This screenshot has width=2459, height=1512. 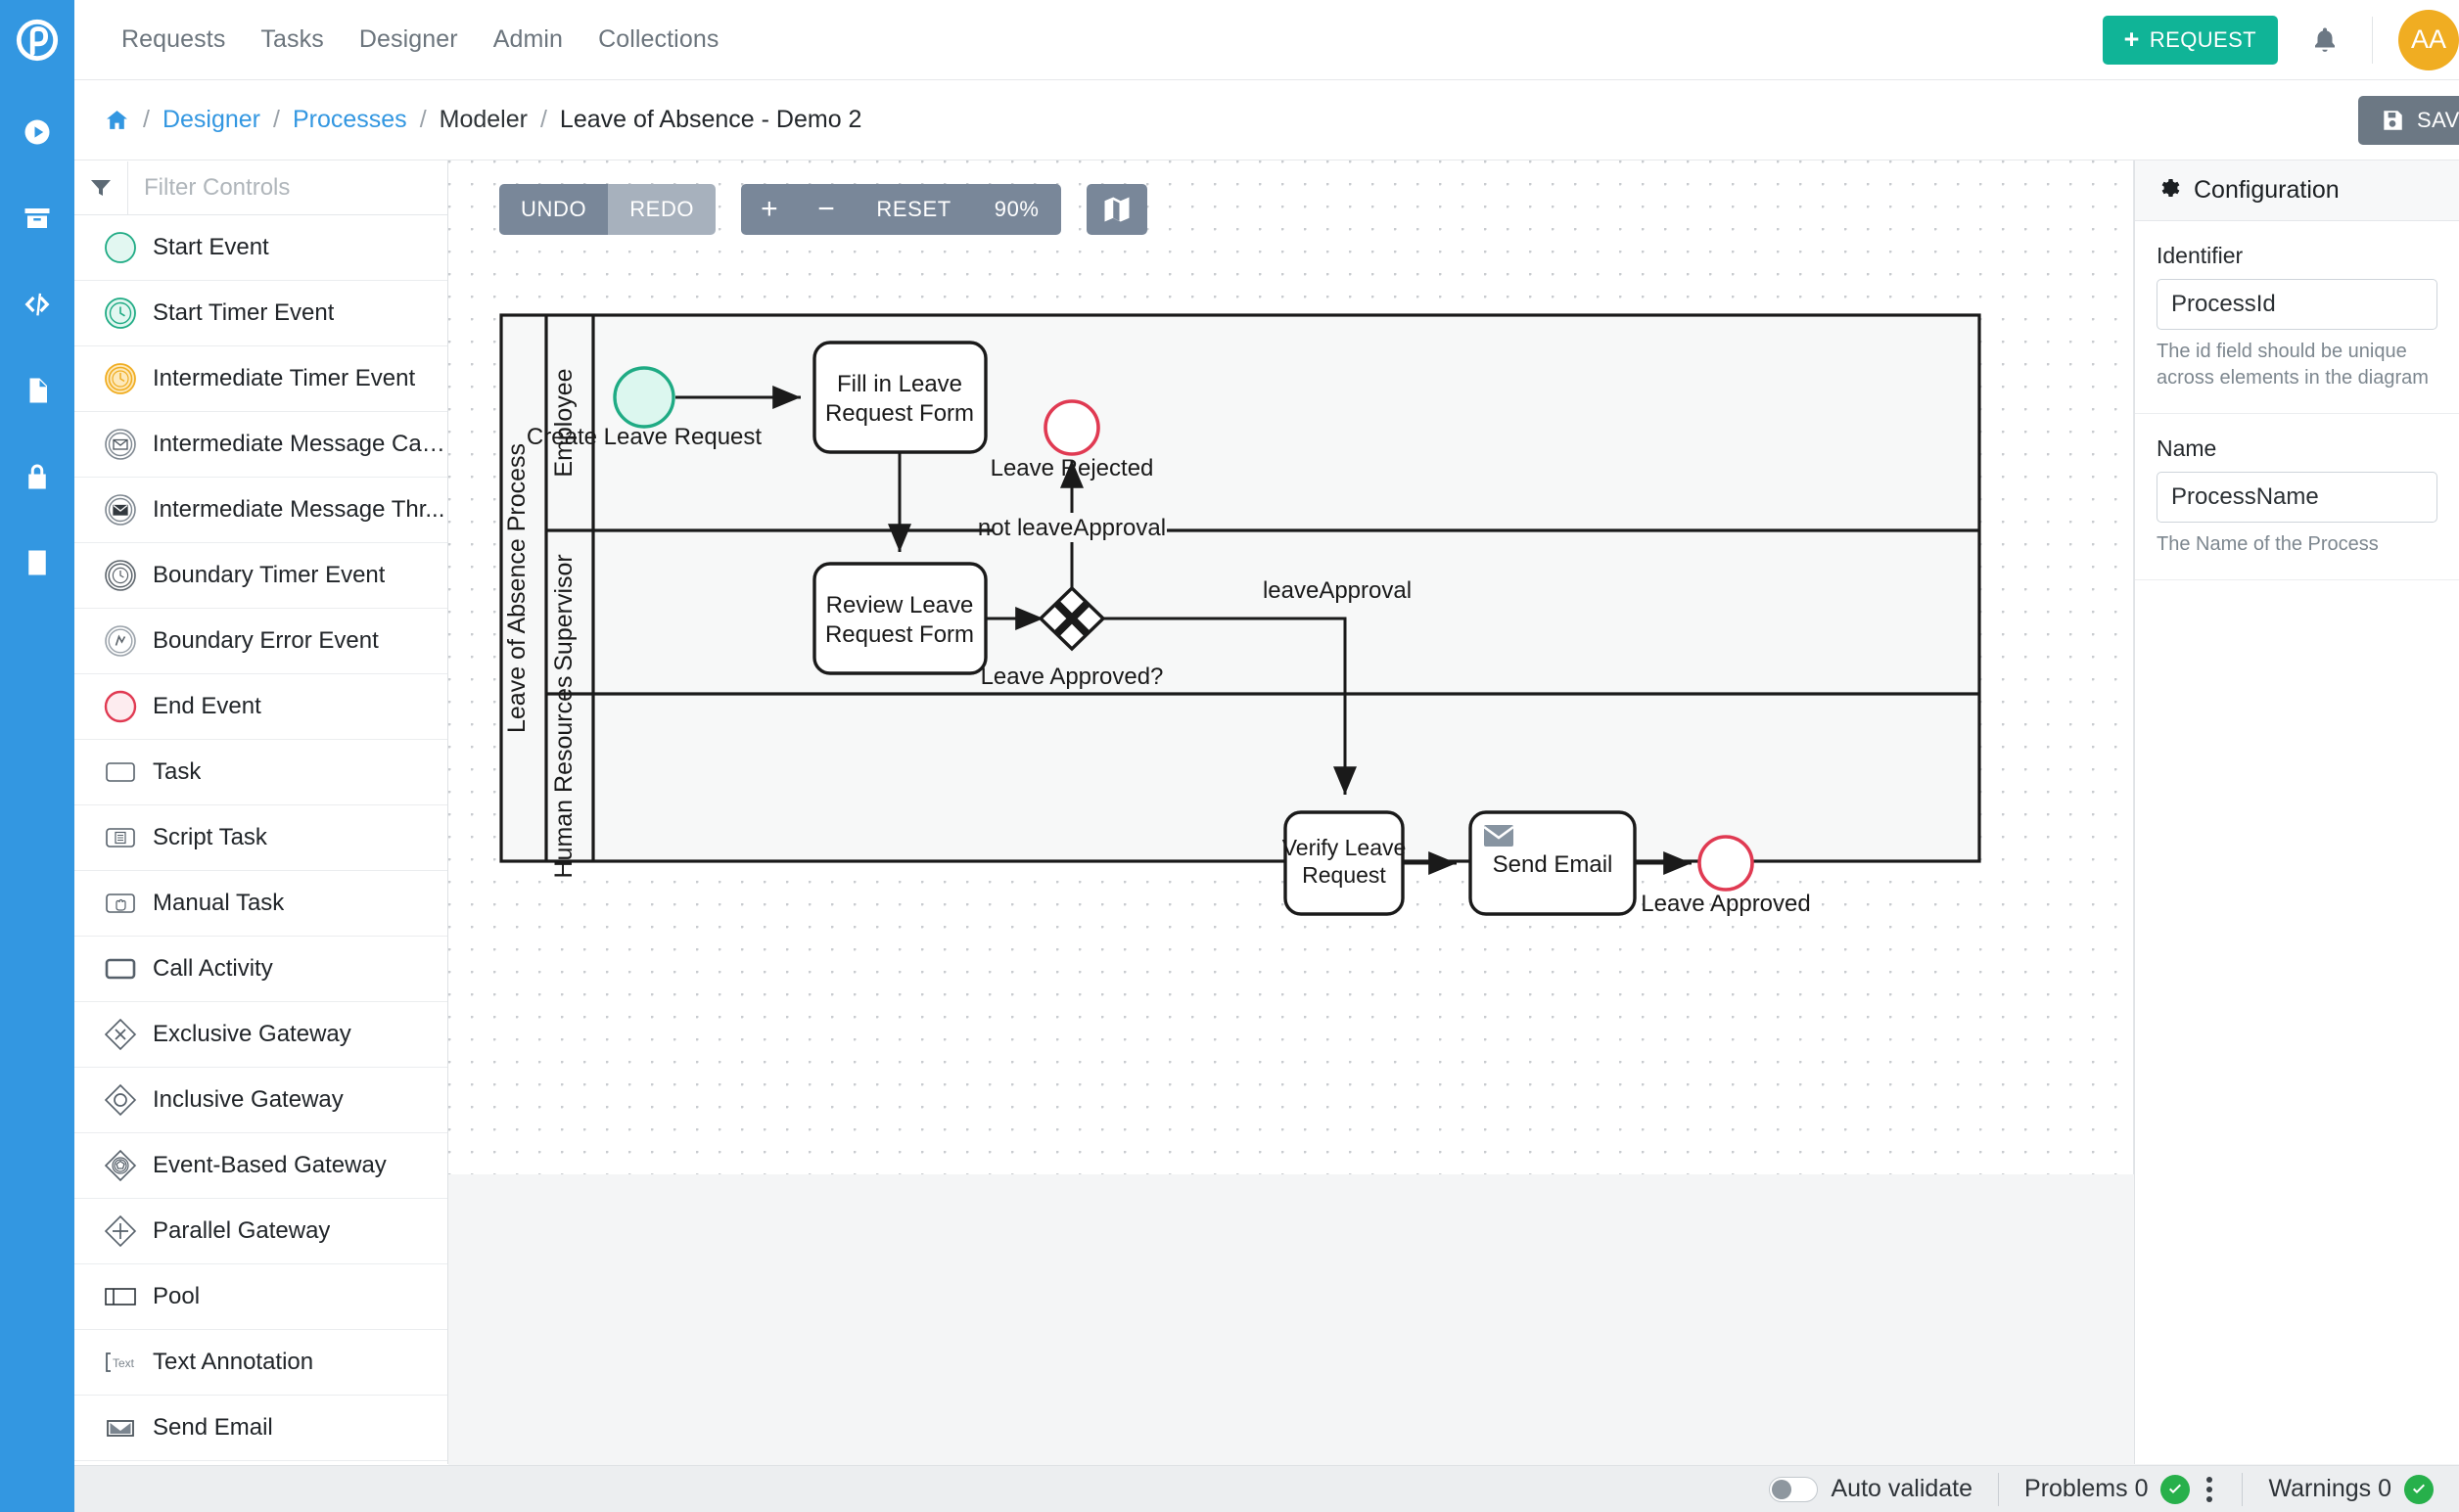 What do you see at coordinates (2210, 1489) in the screenshot?
I see `problems-menu-icon` at bounding box center [2210, 1489].